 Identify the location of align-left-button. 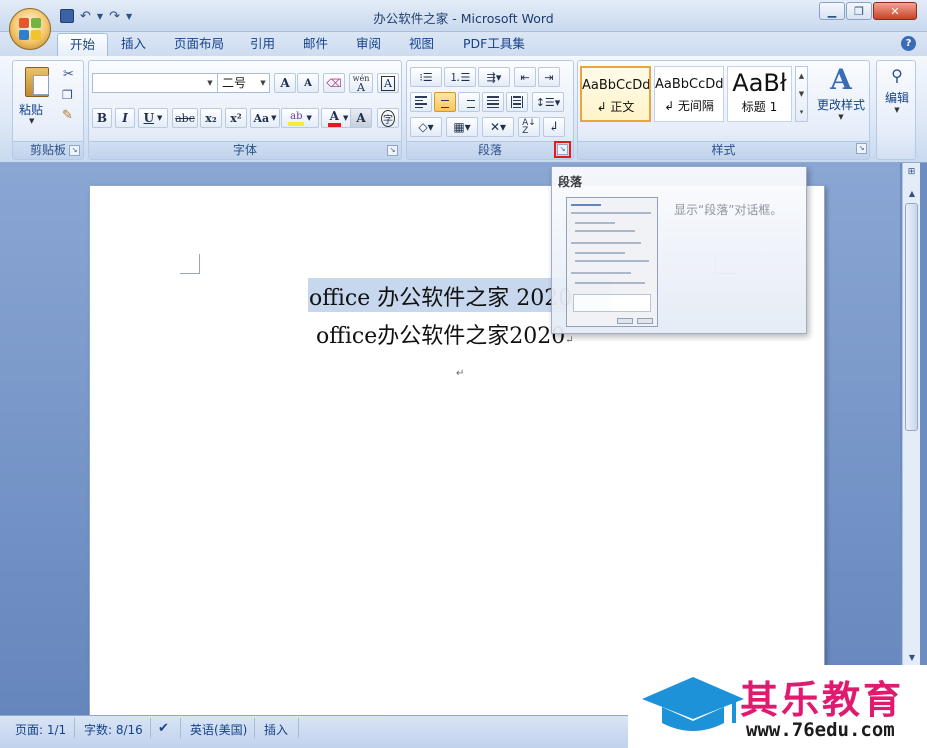
(421, 102).